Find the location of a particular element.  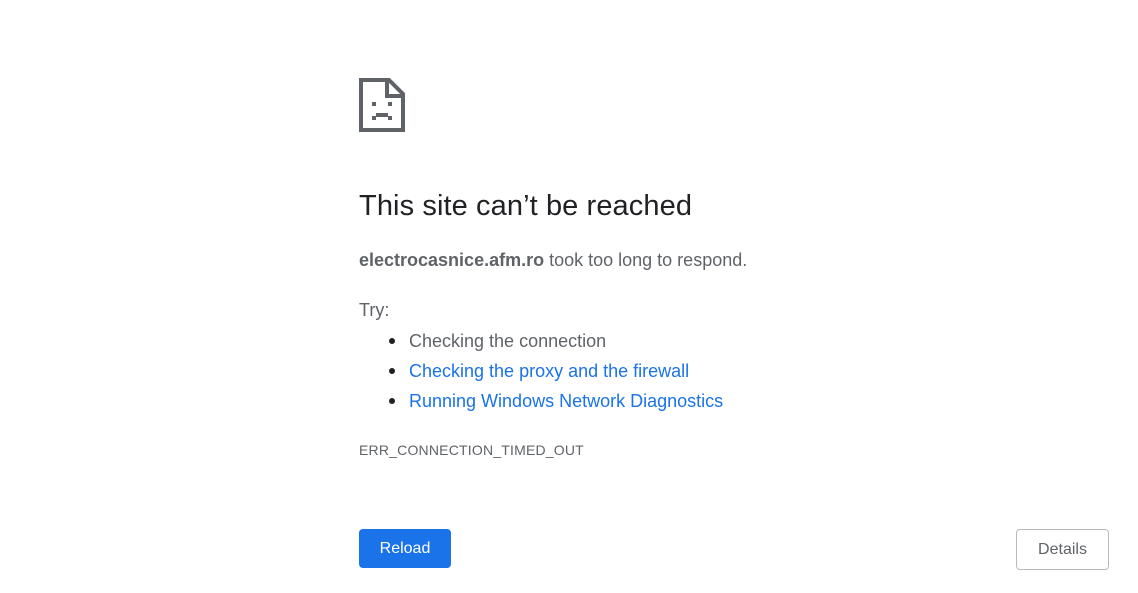

reload-button: Reload is located at coordinates (405, 548).